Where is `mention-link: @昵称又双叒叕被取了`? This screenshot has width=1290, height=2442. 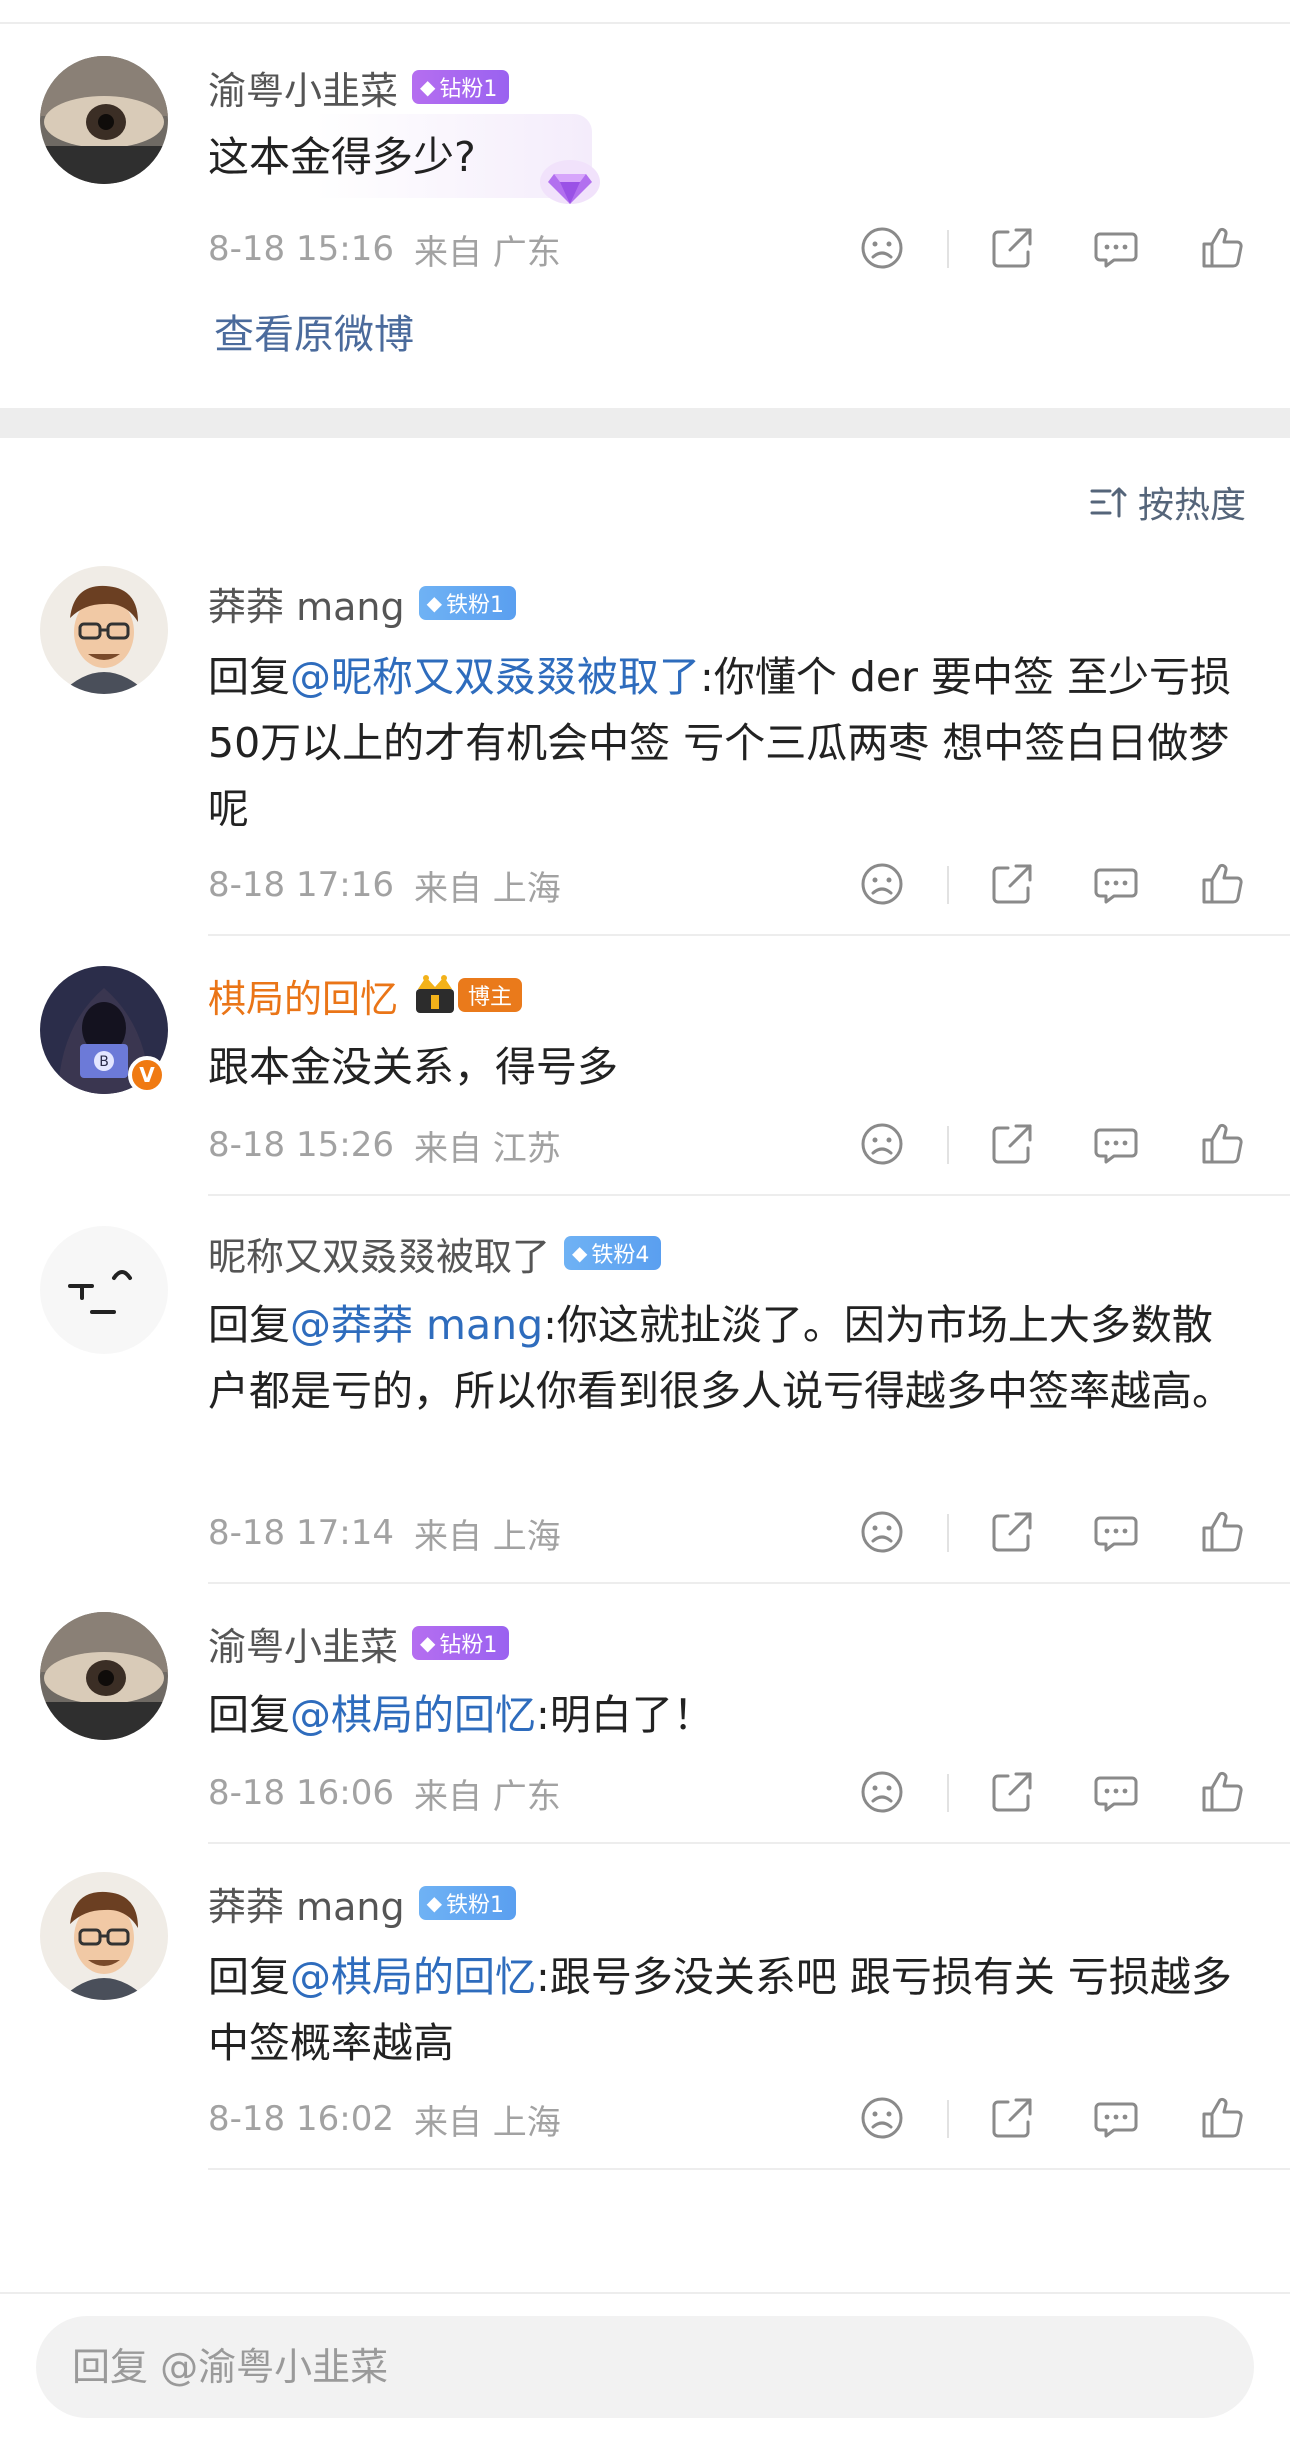
mention-link: @昵称又双叒叕被取了 is located at coordinates (495, 677).